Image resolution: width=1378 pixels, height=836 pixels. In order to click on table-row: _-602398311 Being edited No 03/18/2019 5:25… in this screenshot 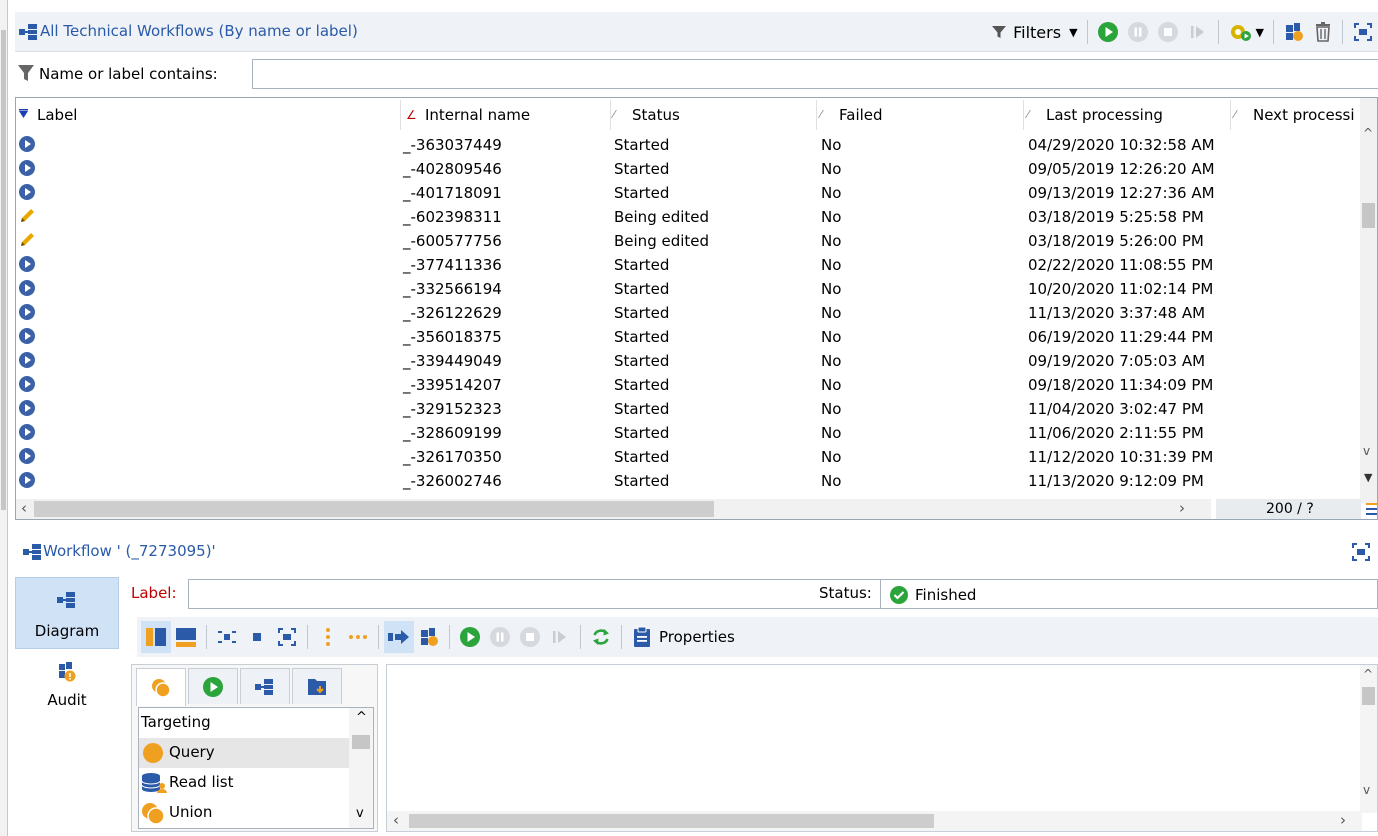, I will do `click(688, 217)`.